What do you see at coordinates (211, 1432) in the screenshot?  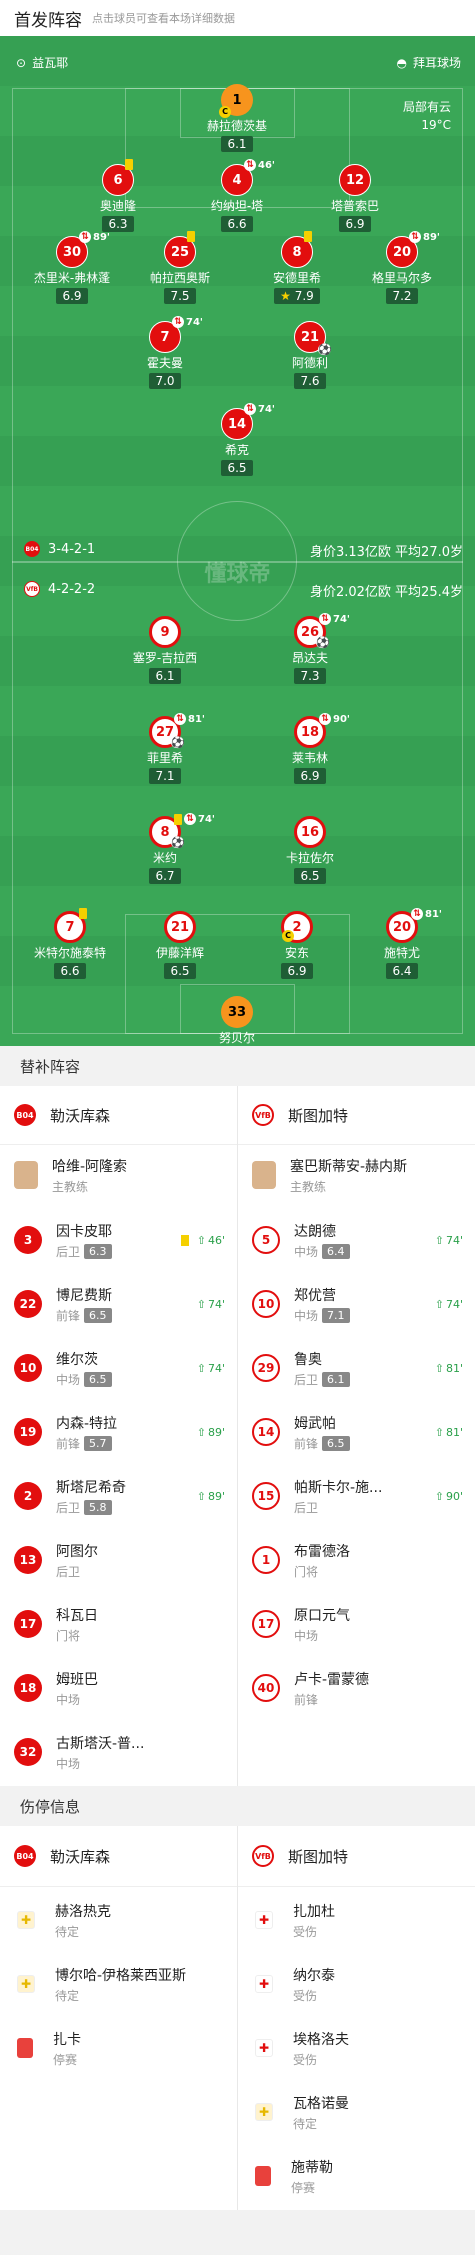 I see `sub-in-time: ⇧ 89'` at bounding box center [211, 1432].